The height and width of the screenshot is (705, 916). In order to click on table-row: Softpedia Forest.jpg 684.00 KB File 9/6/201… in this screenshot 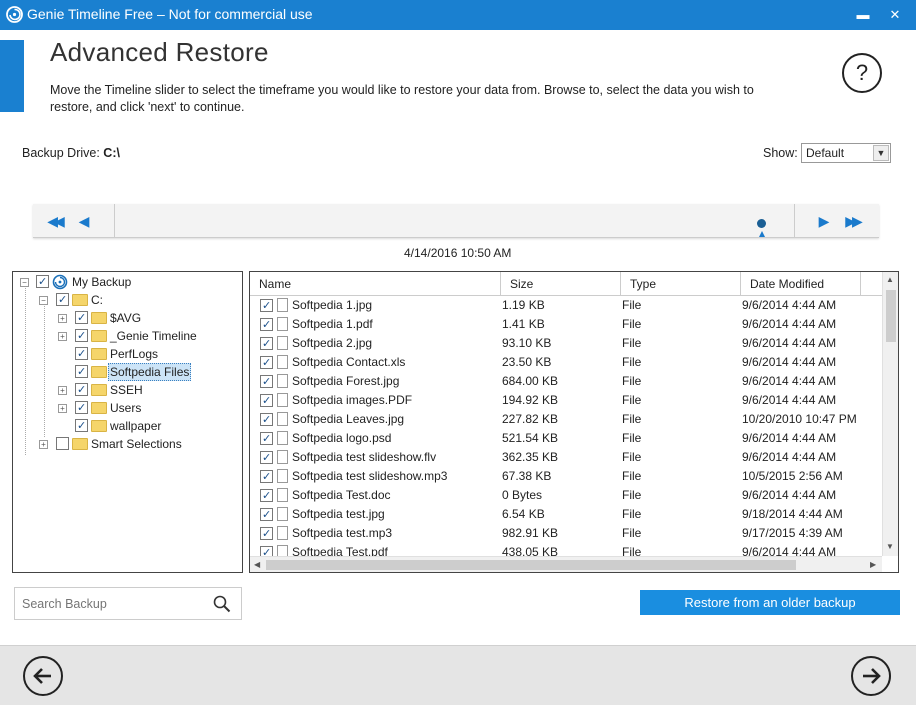, I will do `click(565, 382)`.